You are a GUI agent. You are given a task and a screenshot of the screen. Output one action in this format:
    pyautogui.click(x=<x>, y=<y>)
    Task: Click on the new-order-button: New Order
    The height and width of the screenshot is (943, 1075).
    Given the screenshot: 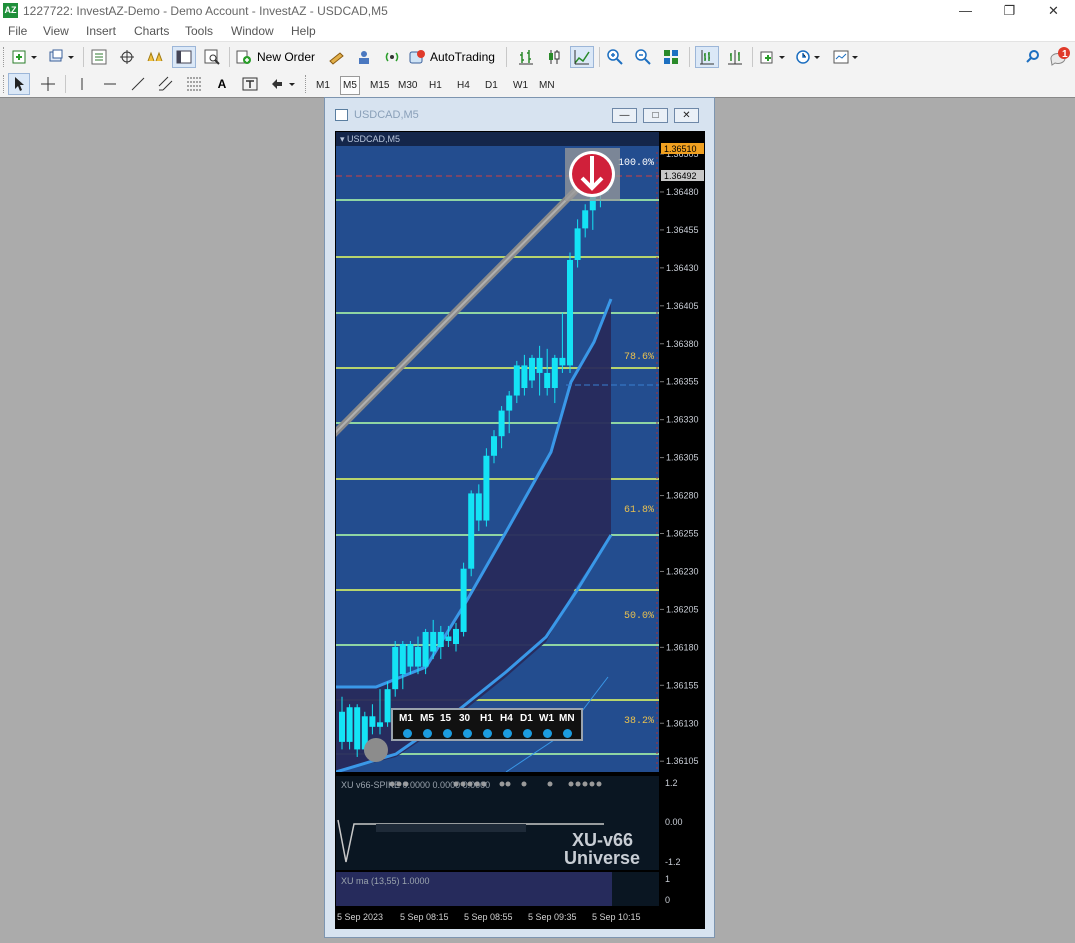 What is the action you would take?
    pyautogui.click(x=278, y=57)
    